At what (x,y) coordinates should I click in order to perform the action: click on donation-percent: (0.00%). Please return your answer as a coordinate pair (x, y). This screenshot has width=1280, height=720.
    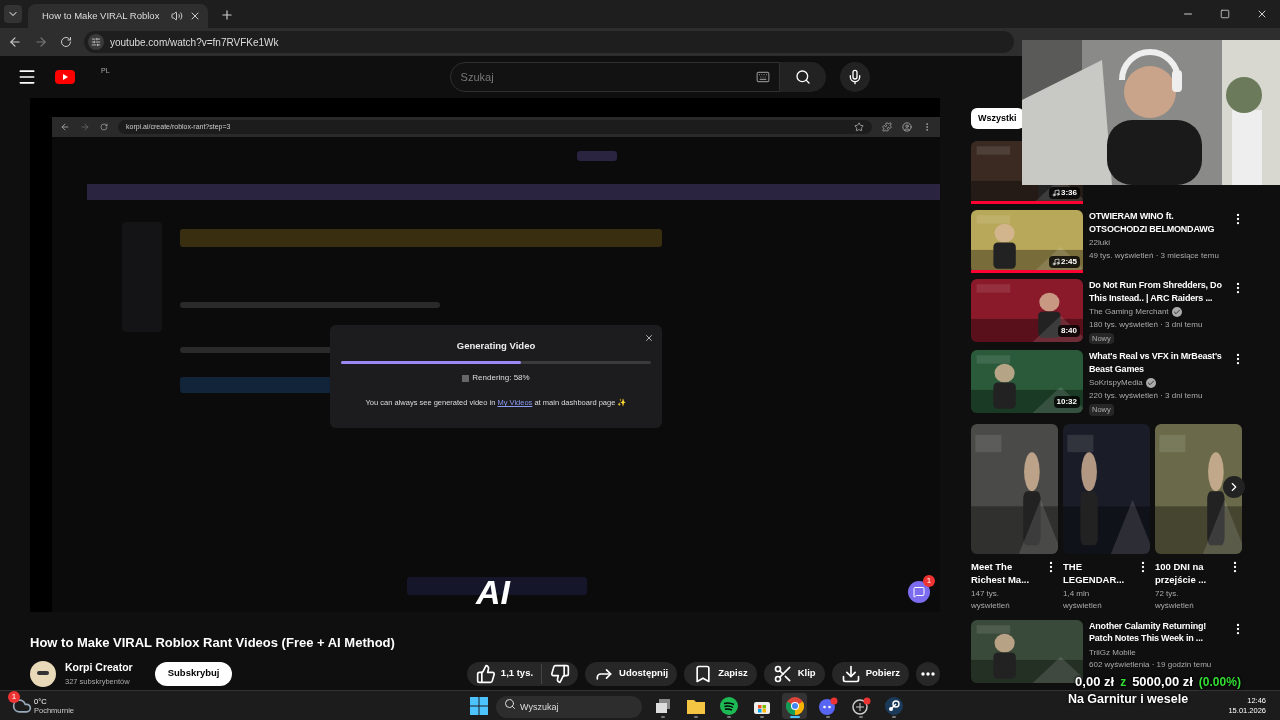
    Looking at the image, I should click on (1219, 682).